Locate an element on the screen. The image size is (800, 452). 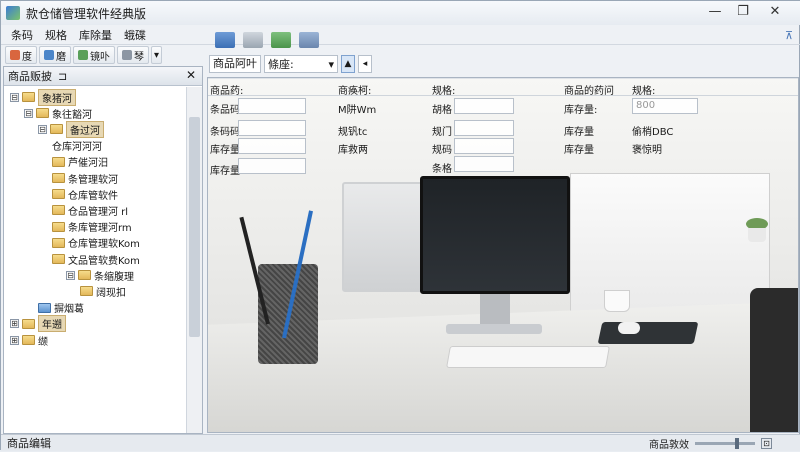
status-bar: 商品编辑 商品敦效 ⊡ is located at coordinates (400, 442).